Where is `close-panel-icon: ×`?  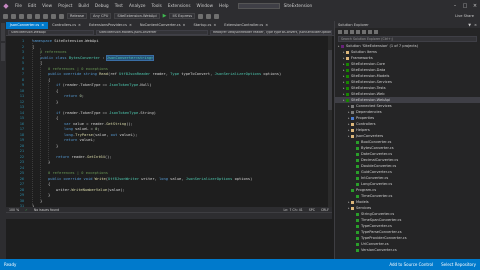
close-panel-icon: × is located at coordinates (475, 25).